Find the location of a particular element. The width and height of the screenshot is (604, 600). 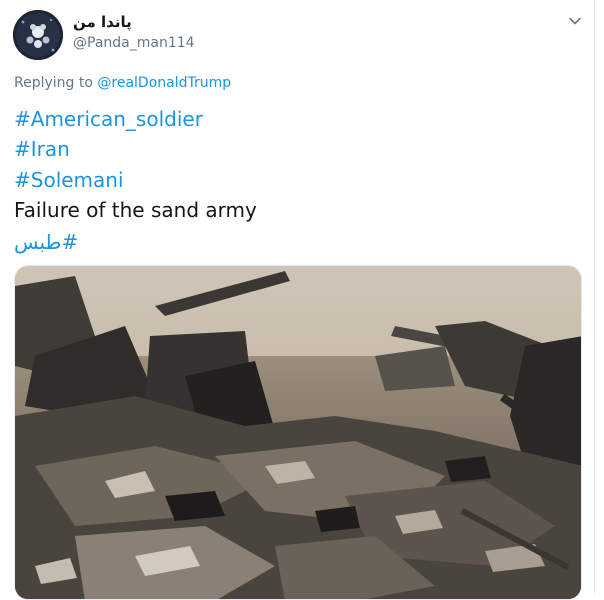

avatar is located at coordinates (38, 35).